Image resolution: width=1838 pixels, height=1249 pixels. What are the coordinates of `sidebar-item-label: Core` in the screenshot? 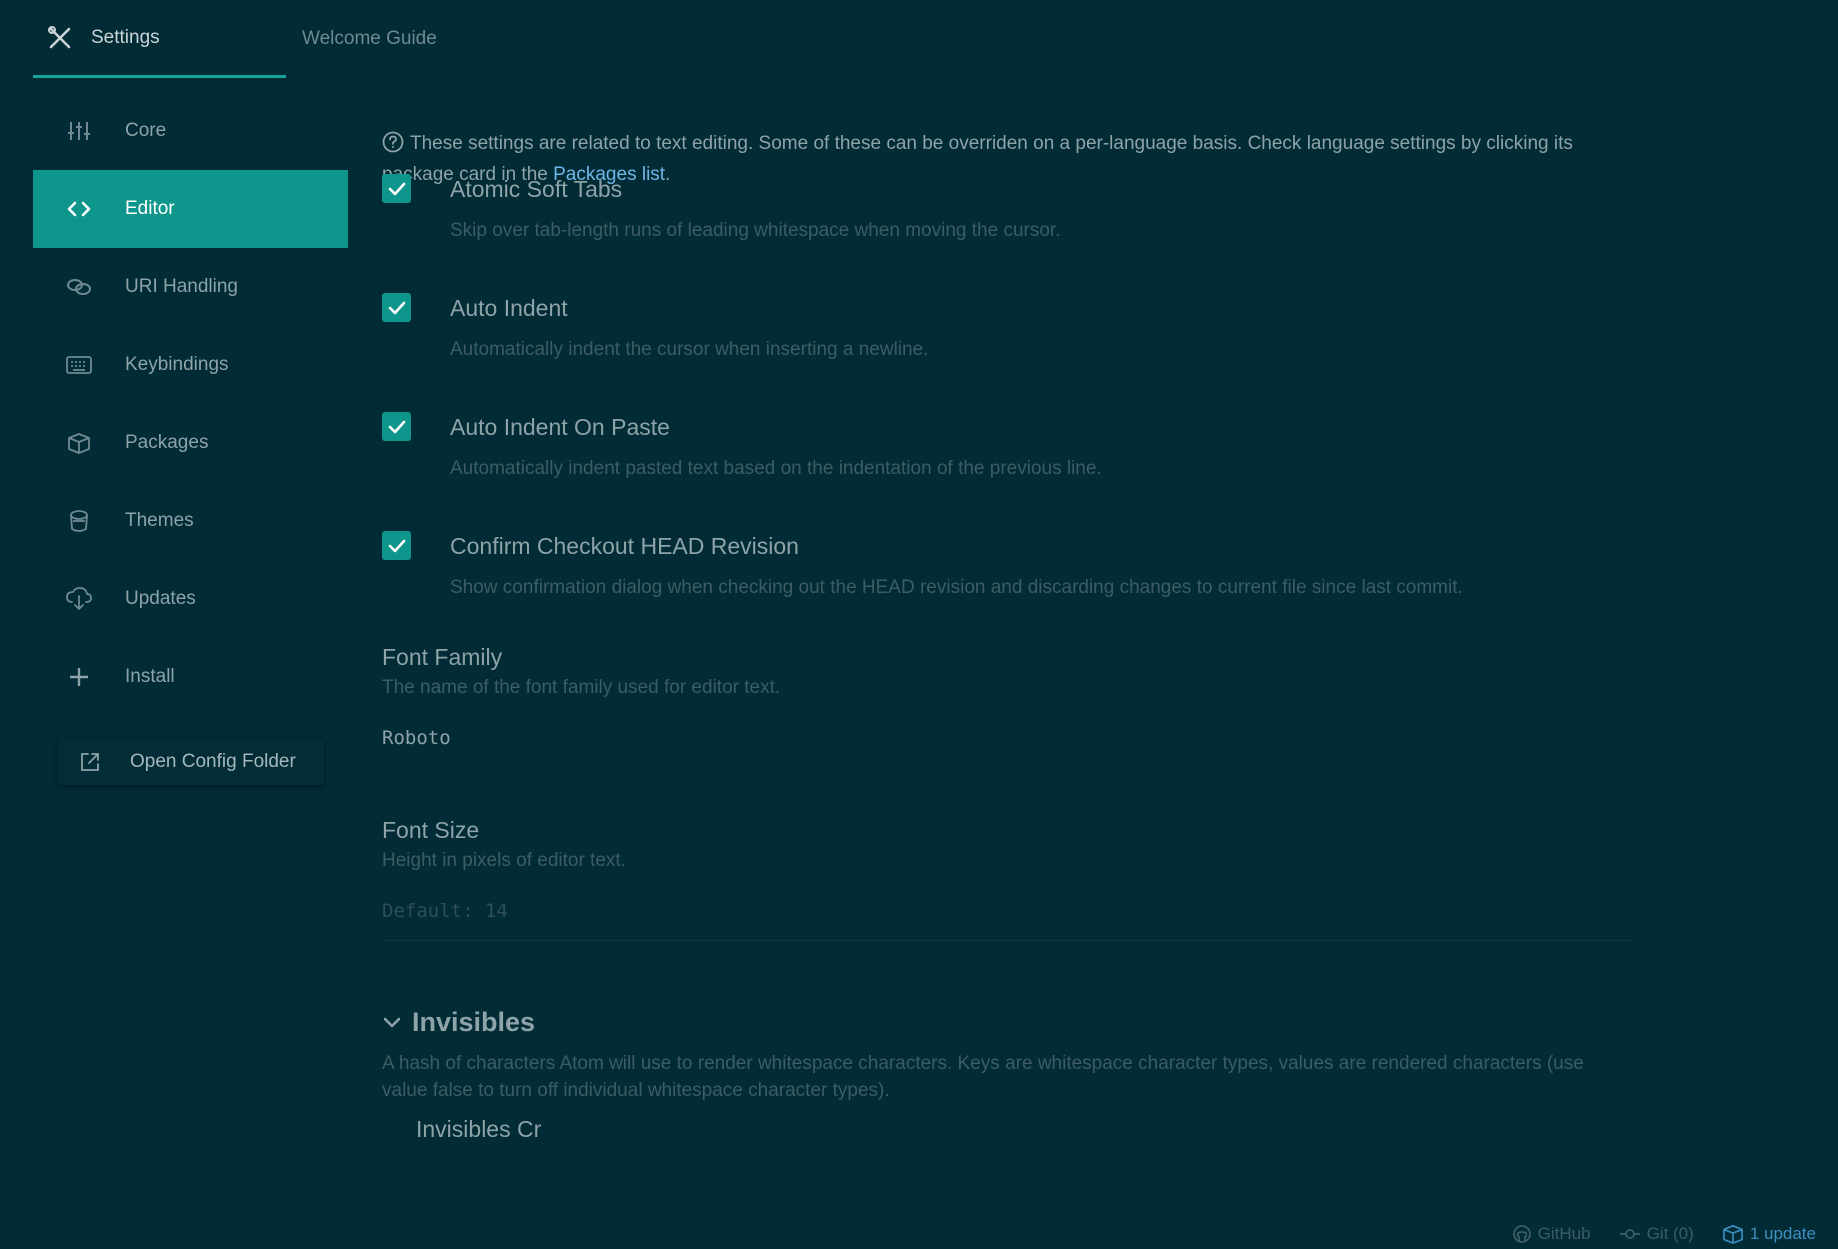 It's located at (146, 130).